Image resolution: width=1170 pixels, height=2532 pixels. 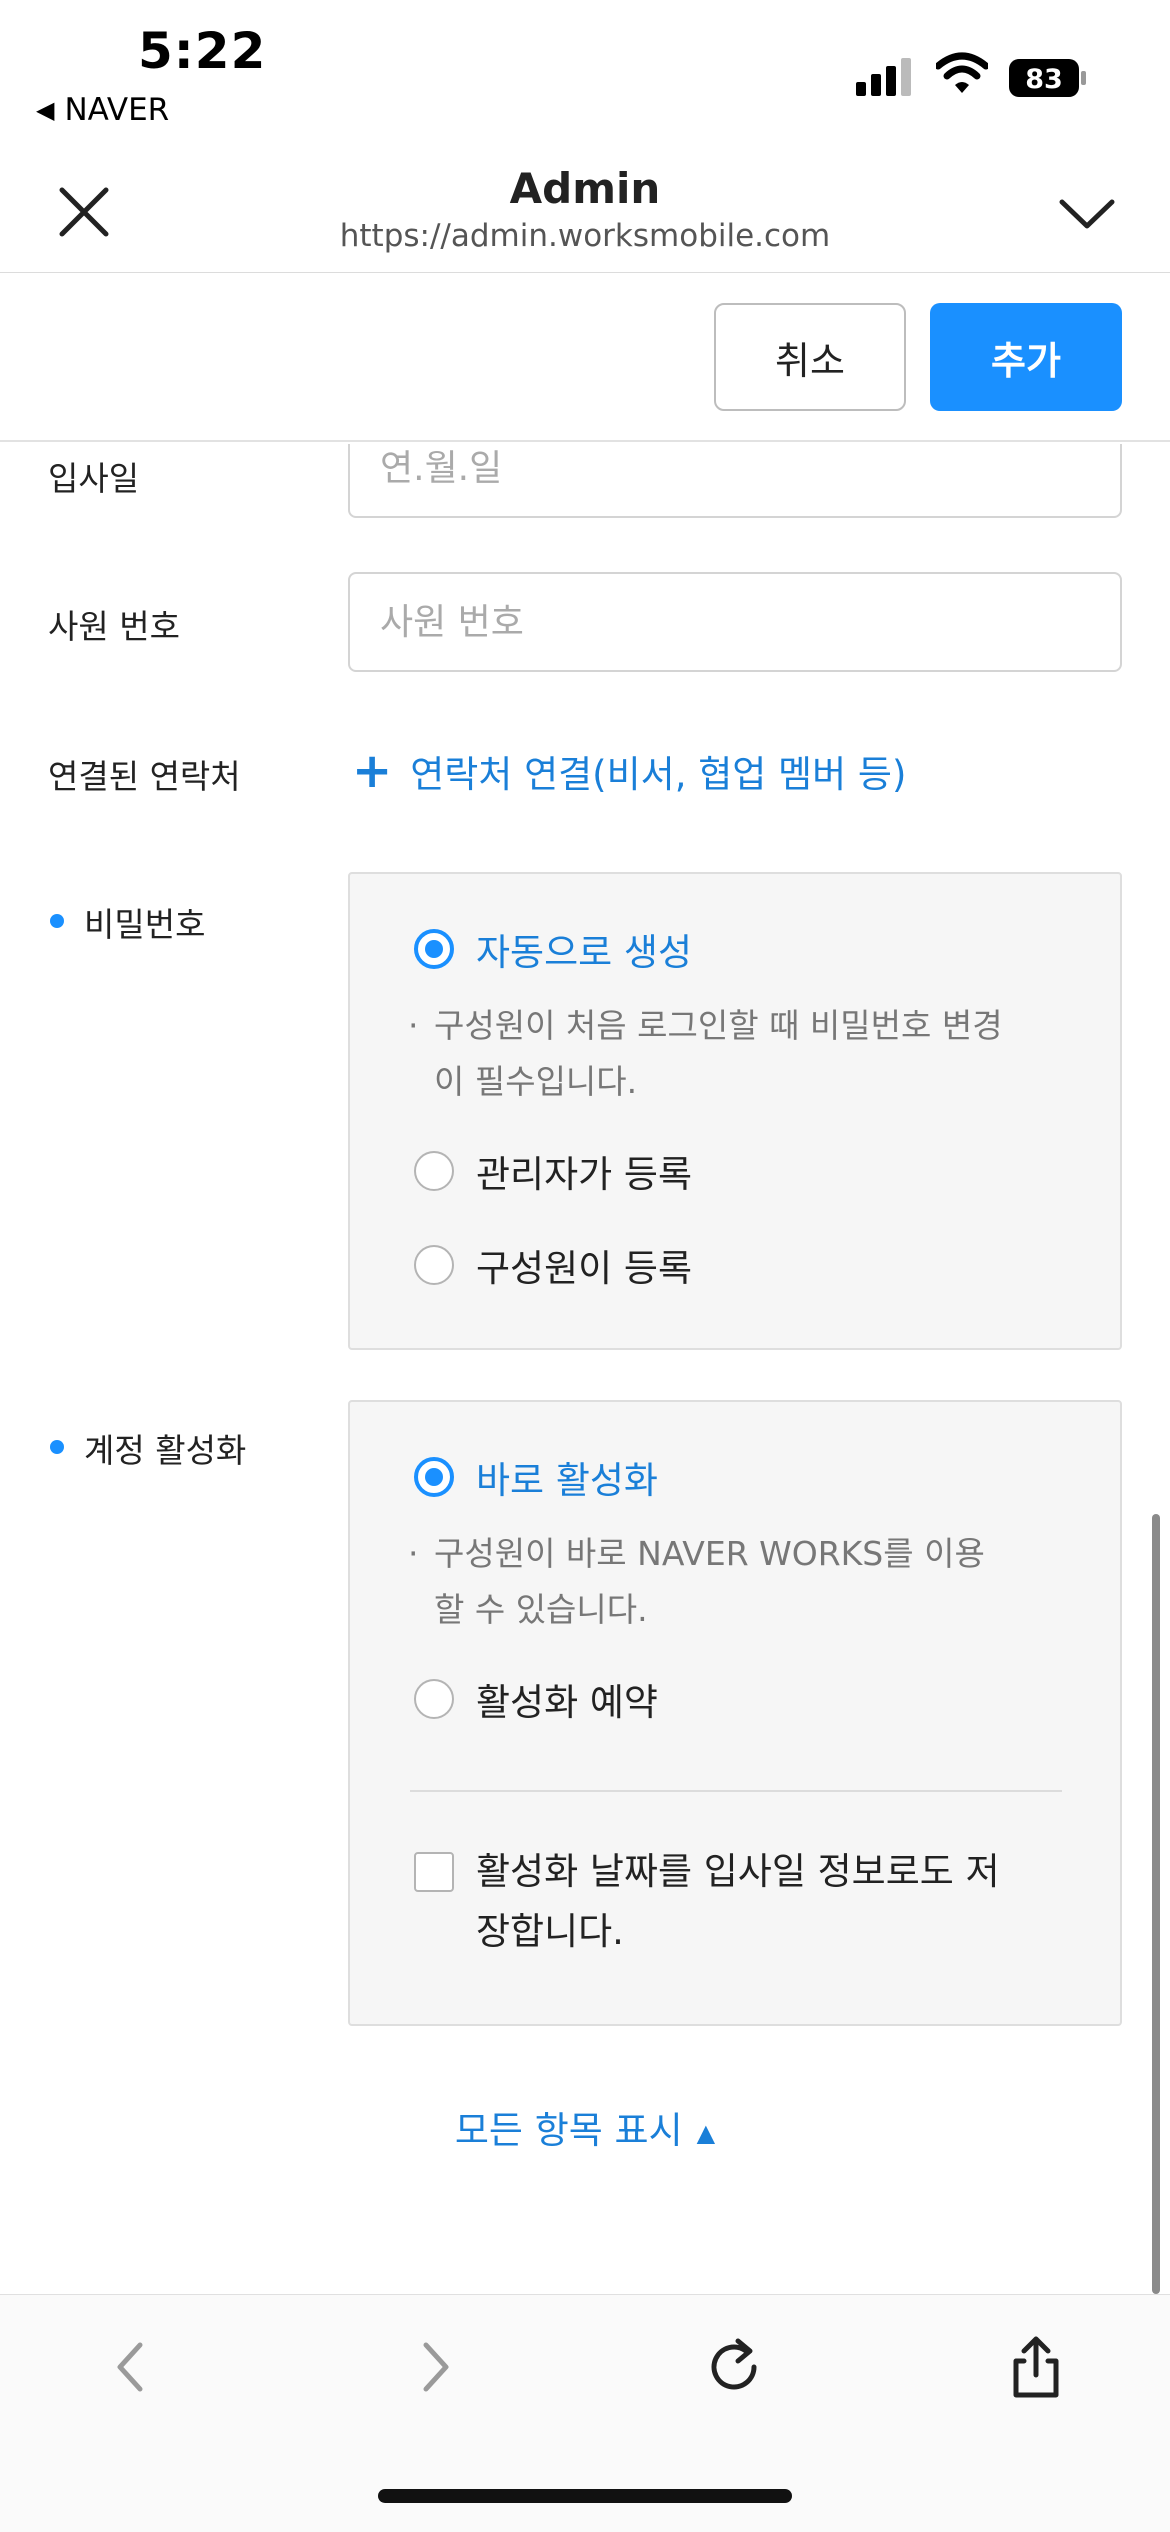 I want to click on status-time: 5:22, so click(x=202, y=51).